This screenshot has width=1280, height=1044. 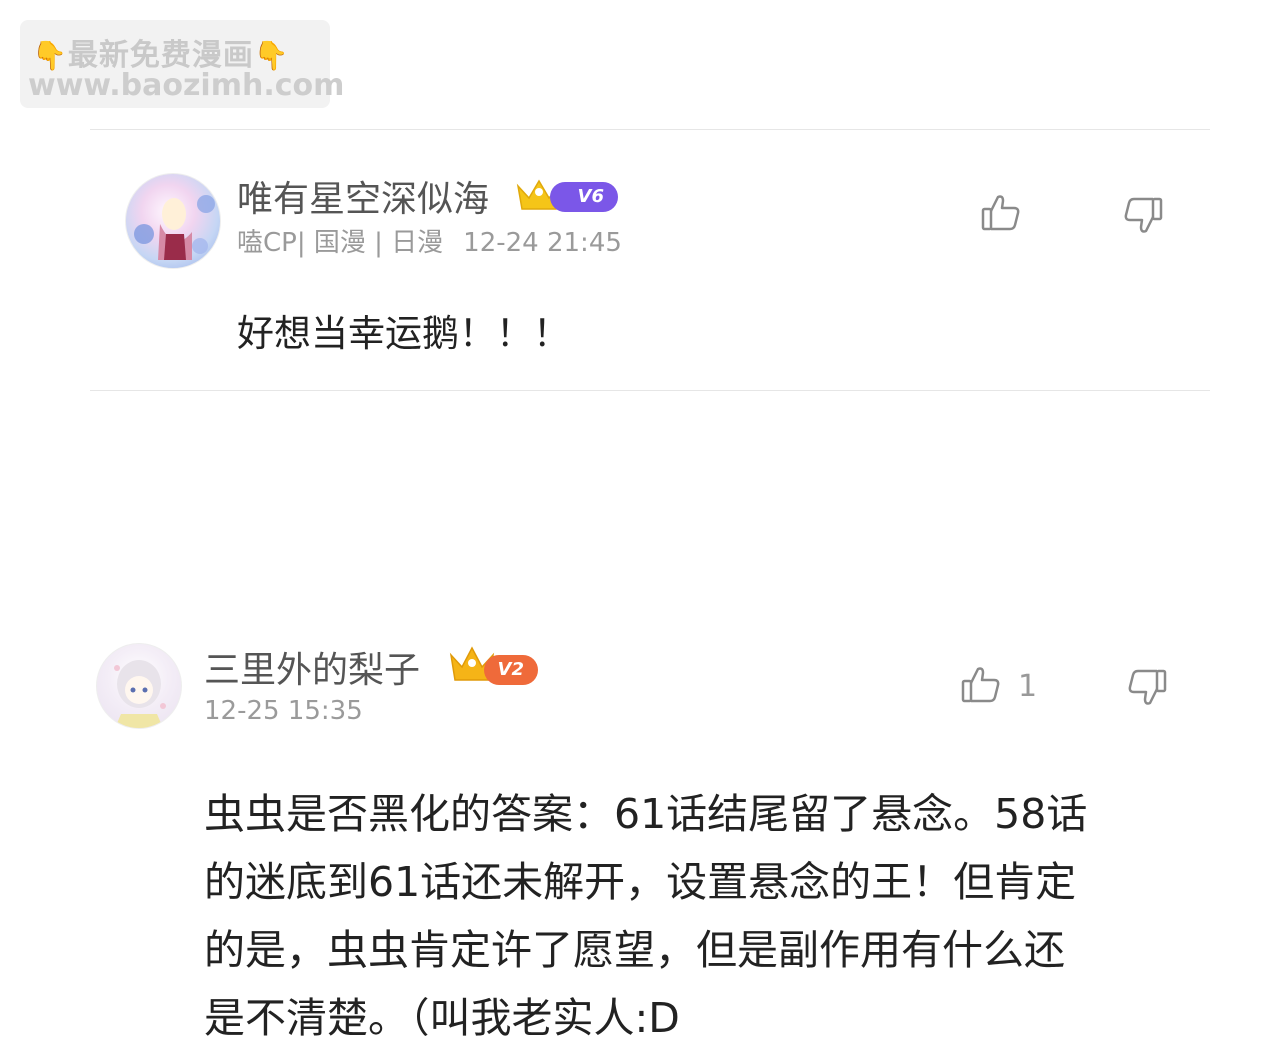 What do you see at coordinates (186, 85) in the screenshot?
I see `watermark-url: www.baozimh.com` at bounding box center [186, 85].